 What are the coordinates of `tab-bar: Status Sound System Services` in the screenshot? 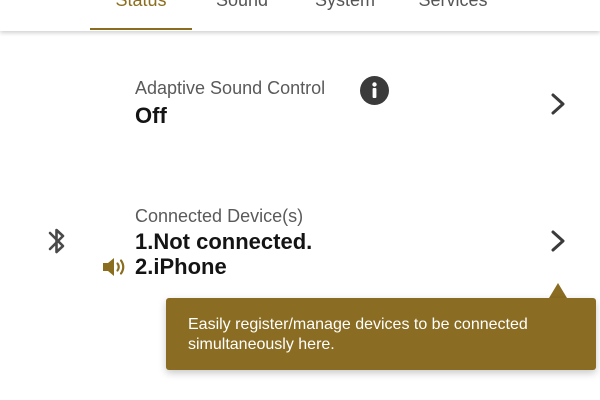 It's located at (300, 15).